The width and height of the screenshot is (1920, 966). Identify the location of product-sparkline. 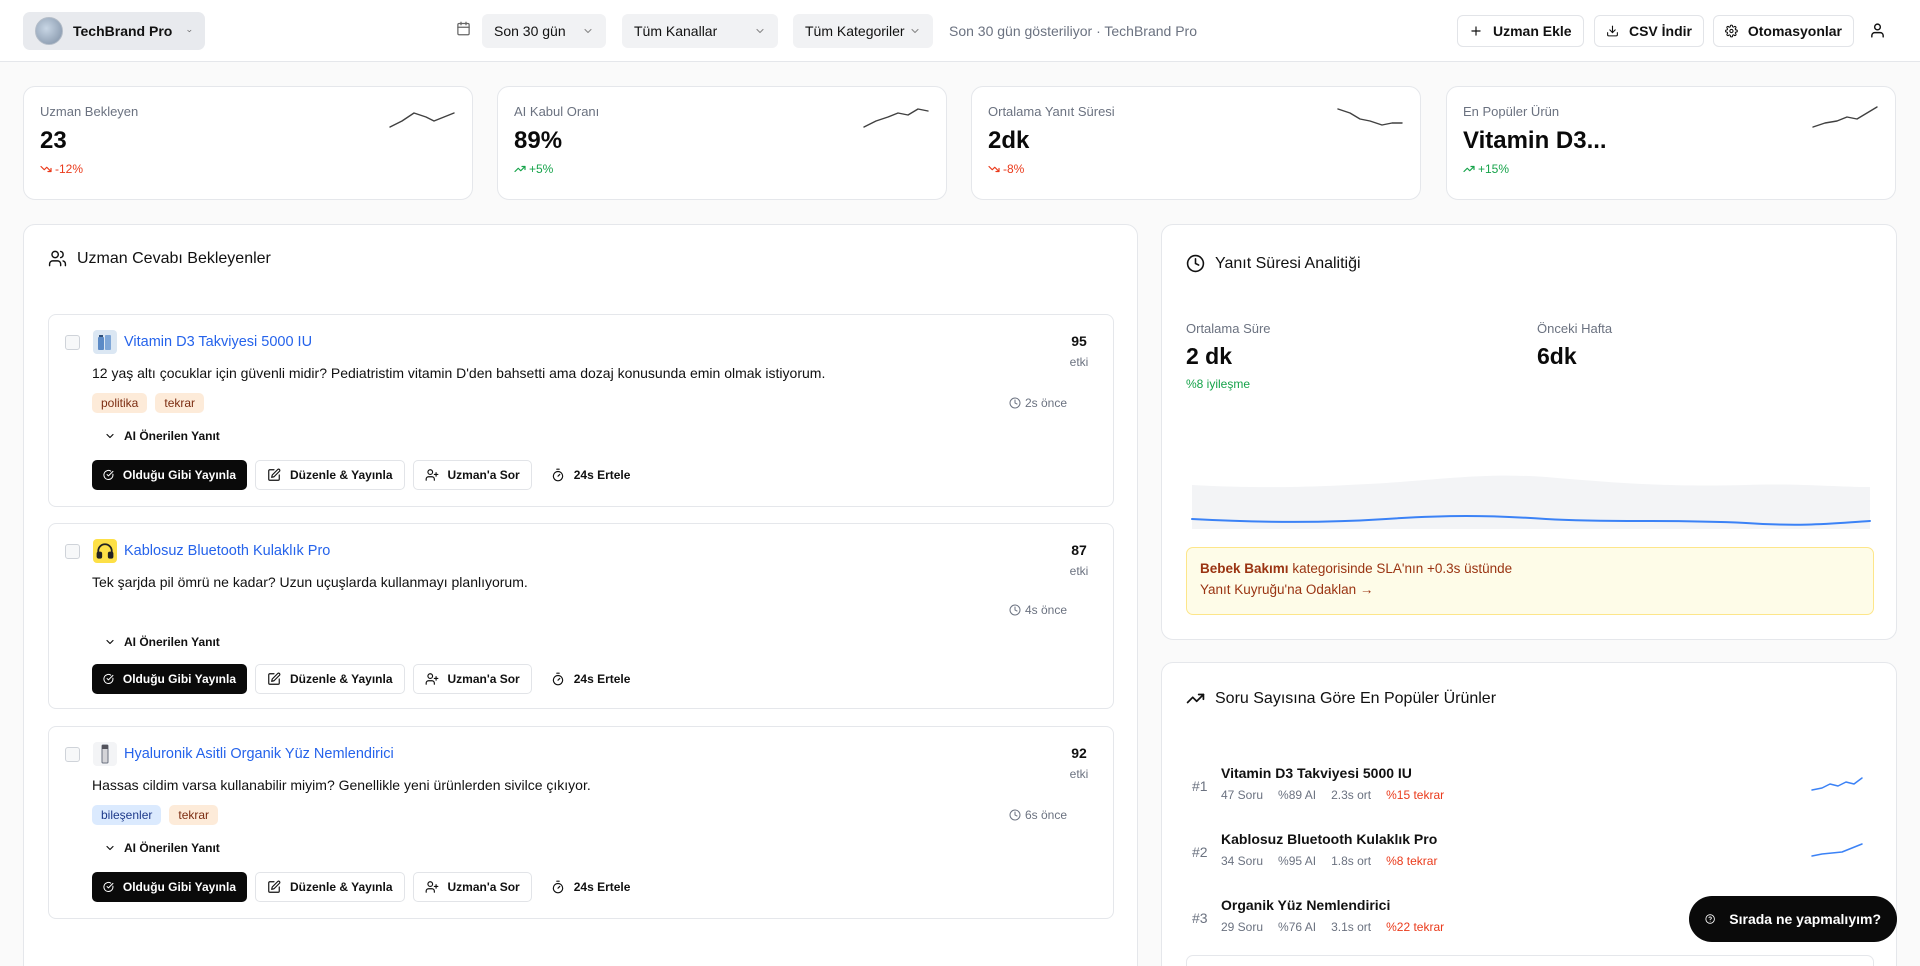
(1837, 784).